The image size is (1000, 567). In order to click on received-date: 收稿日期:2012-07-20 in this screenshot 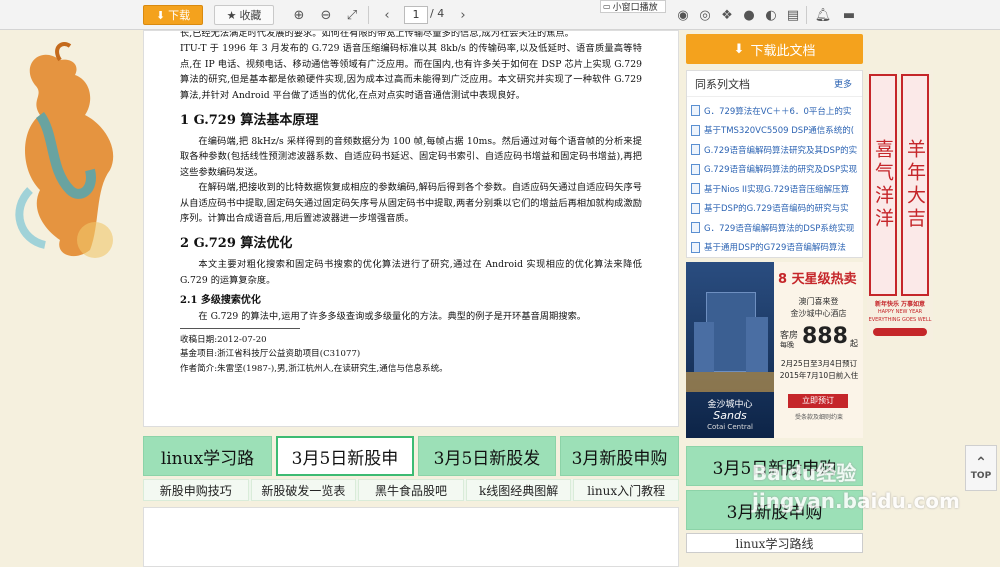, I will do `click(223, 339)`.